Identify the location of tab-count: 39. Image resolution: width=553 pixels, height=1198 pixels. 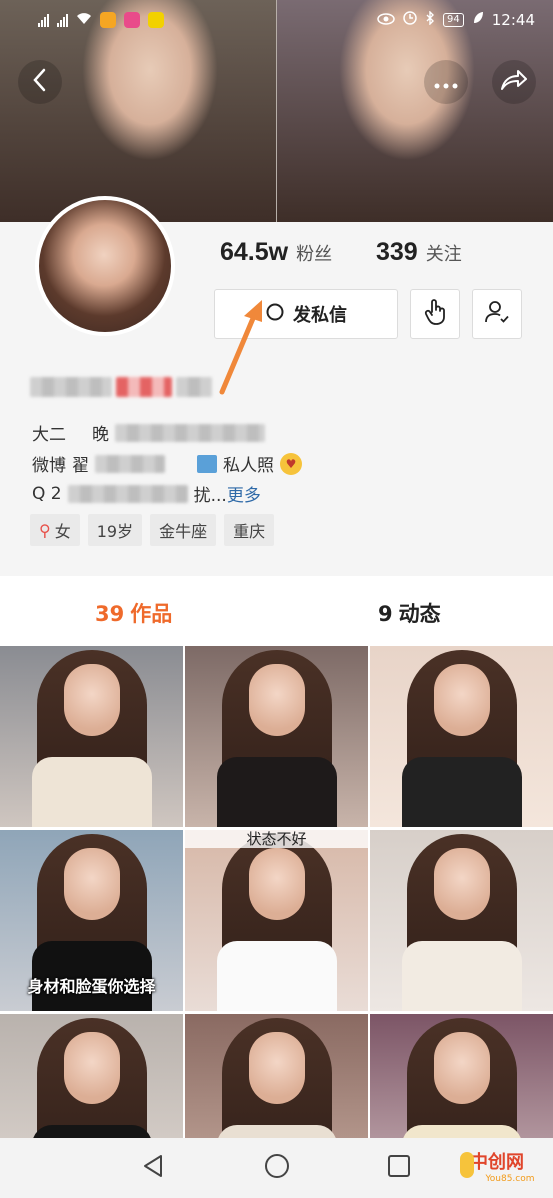
(110, 614).